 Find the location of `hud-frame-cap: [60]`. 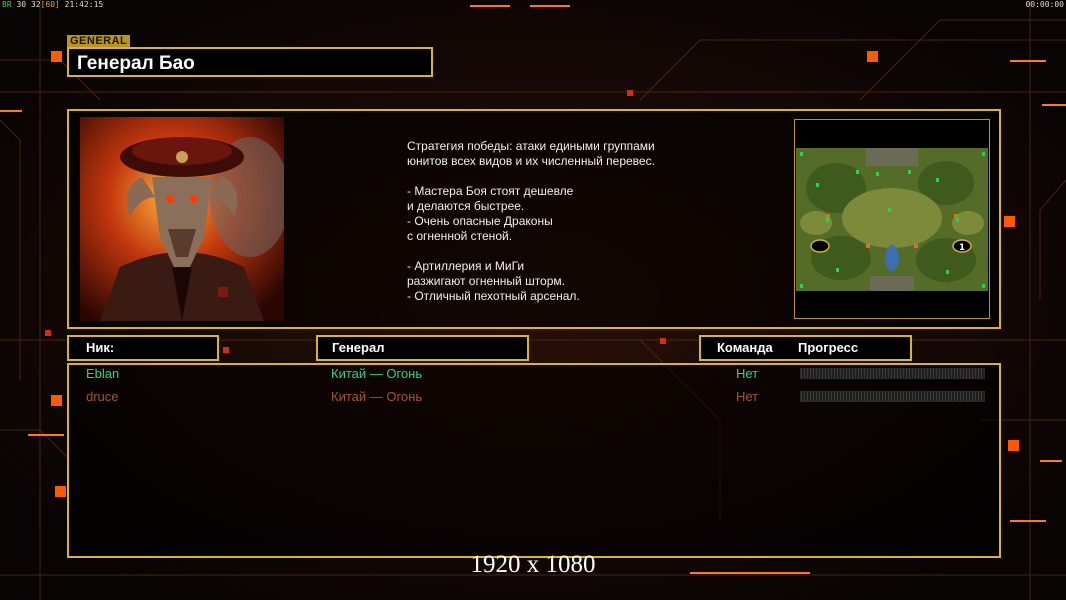

hud-frame-cap: [60] is located at coordinates (50, 4).